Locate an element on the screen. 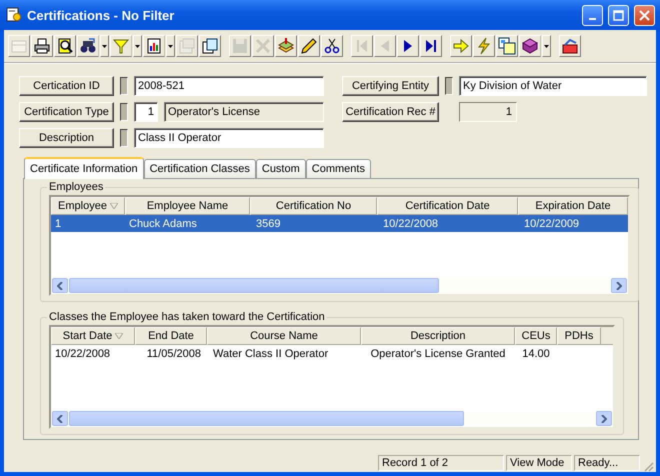  column-header-label: Description is located at coordinates (438, 336).